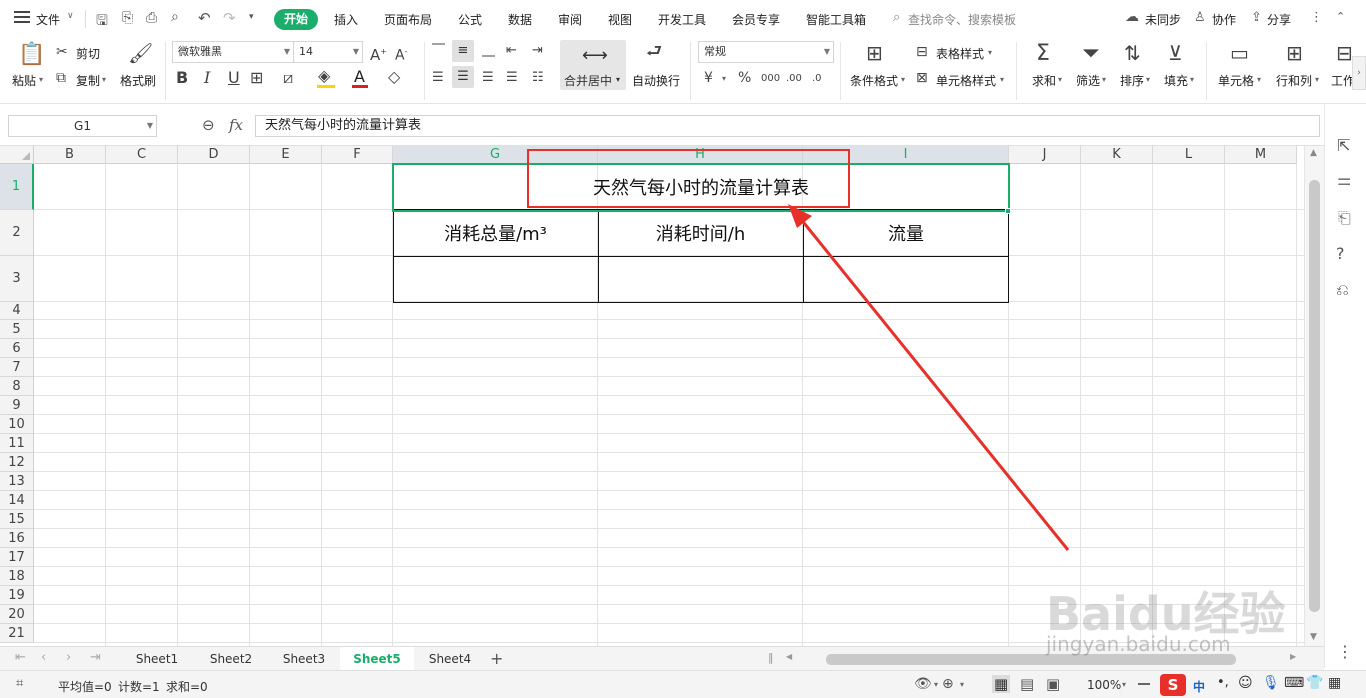 This screenshot has height=698, width=1366. What do you see at coordinates (789, 656) in the screenshot?
I see `scroll-left-icon: ◀` at bounding box center [789, 656].